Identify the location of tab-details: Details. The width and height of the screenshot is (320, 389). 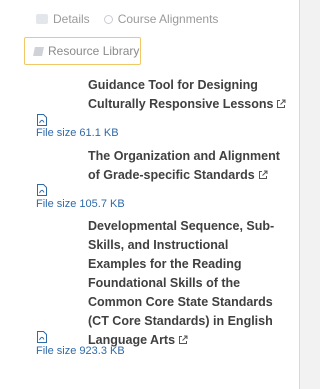
(63, 19).